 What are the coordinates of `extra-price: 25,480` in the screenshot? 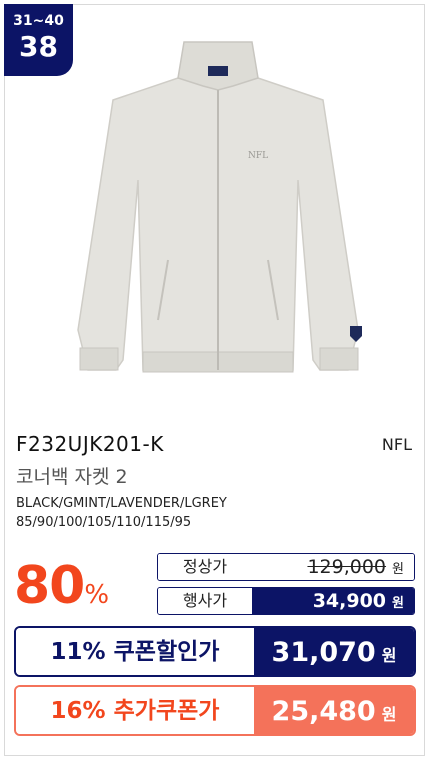 It's located at (323, 711).